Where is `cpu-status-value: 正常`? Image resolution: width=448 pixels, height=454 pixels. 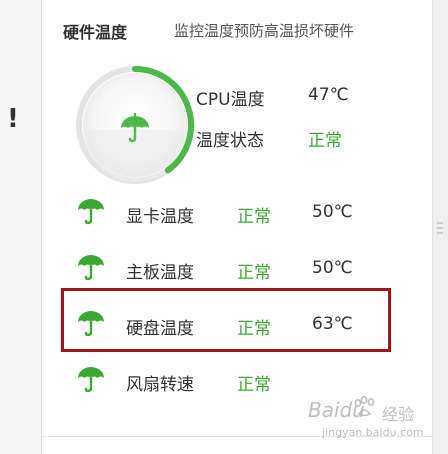
cpu-status-value: 正常 is located at coordinates (325, 141).